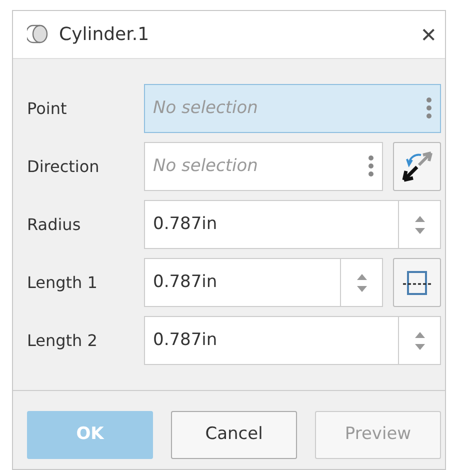  Describe the element at coordinates (428, 35) in the screenshot. I see `close-button: ✕` at that location.